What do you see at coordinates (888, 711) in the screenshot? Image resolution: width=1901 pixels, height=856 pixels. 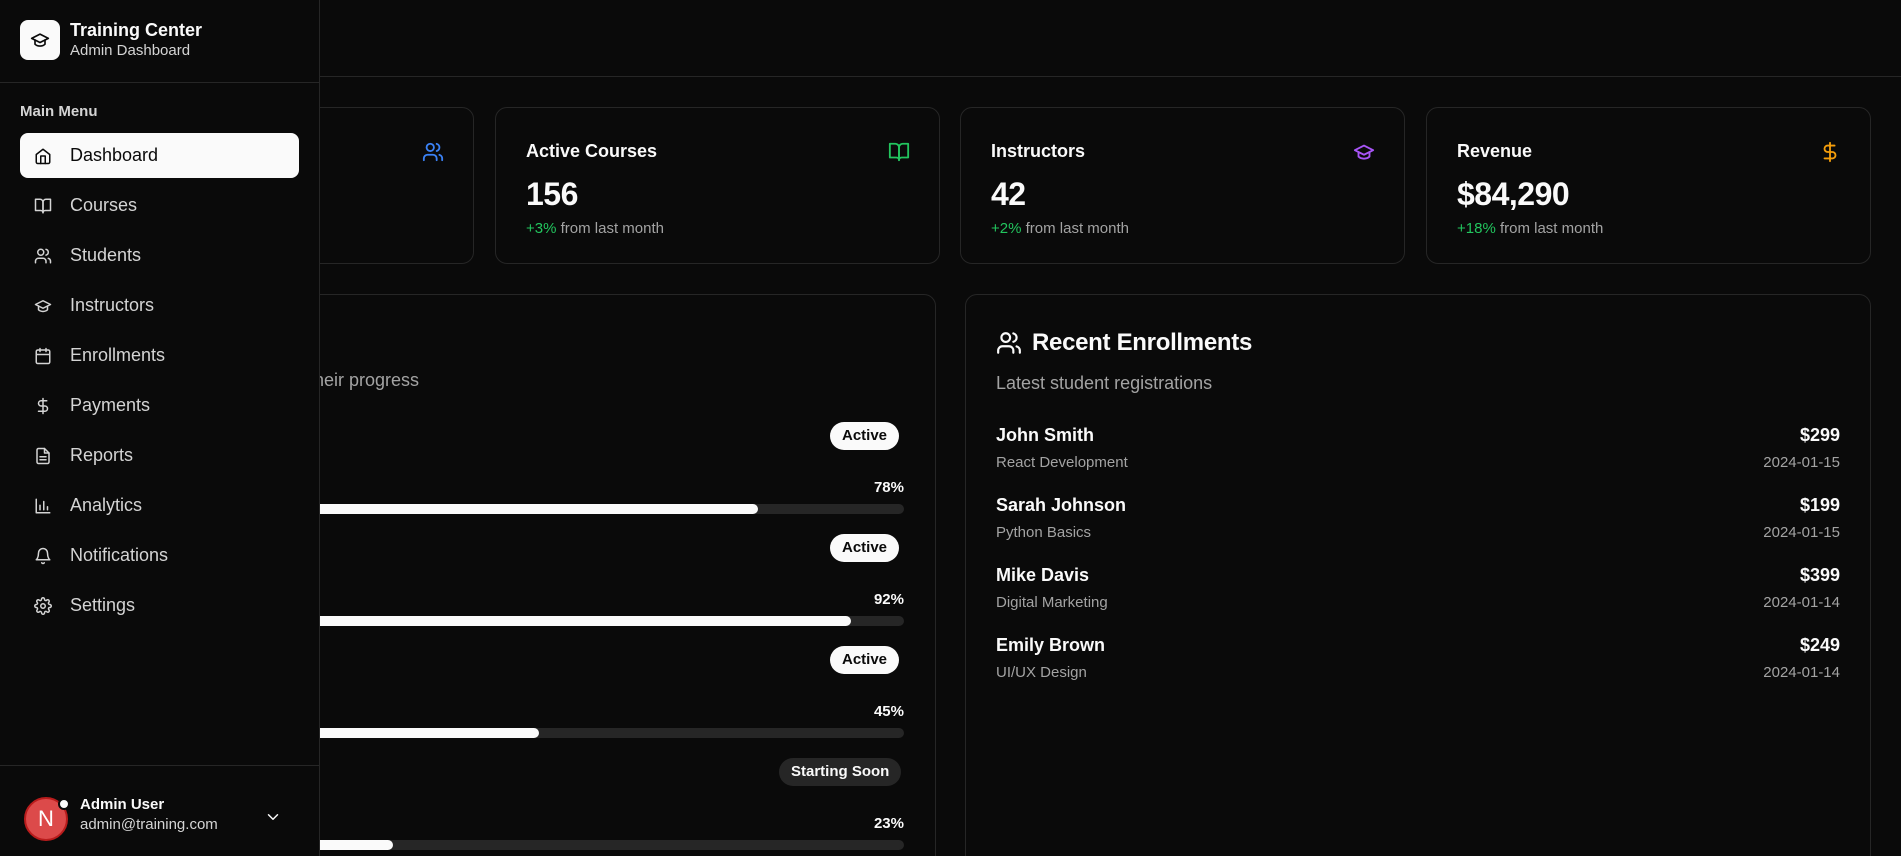 I see `progress-percent: 45%` at bounding box center [888, 711].